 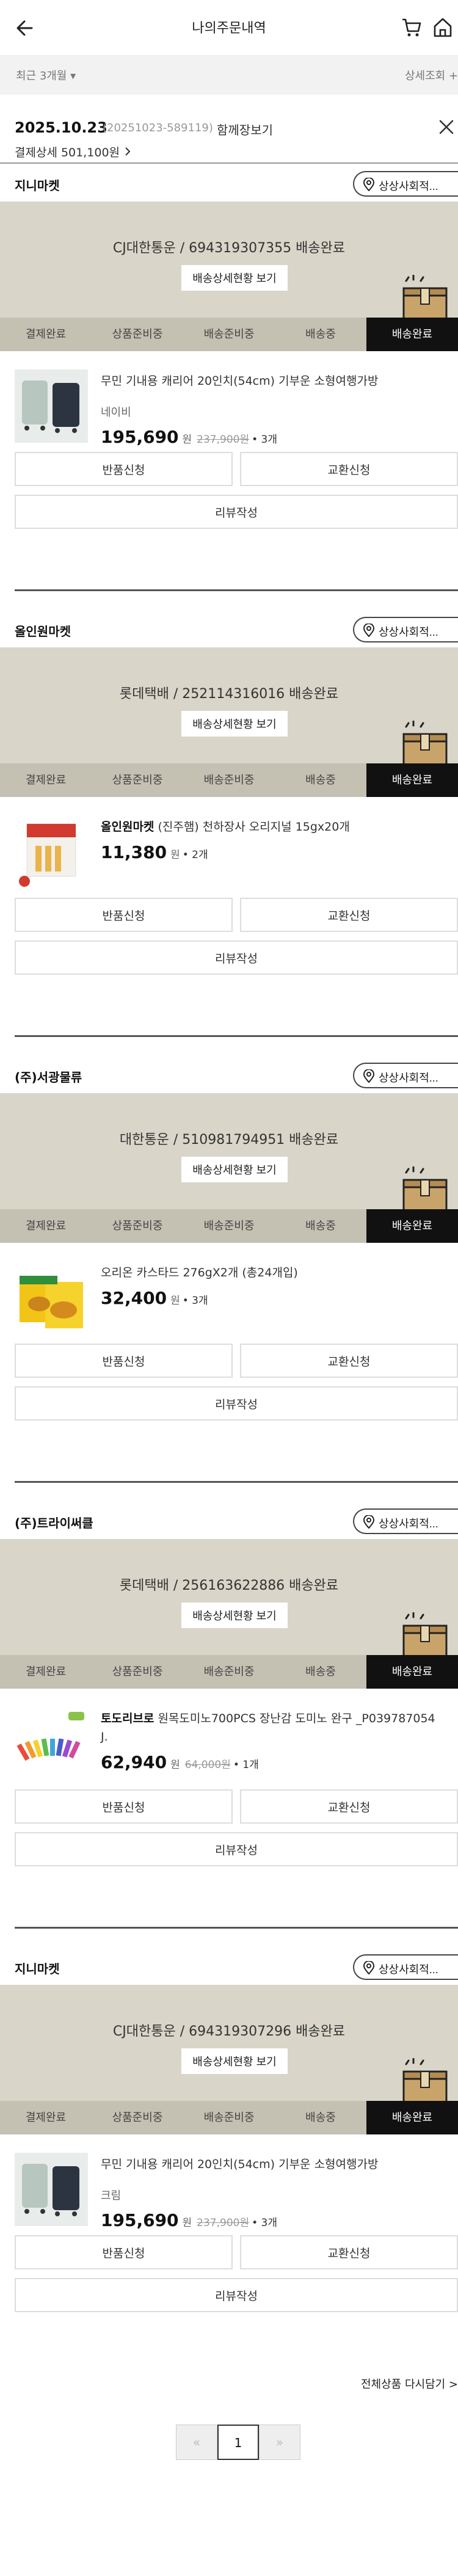 What do you see at coordinates (252, 827) in the screenshot?
I see `product-title: (진주햄) 천하장사 오리지널 15gx20개` at bounding box center [252, 827].